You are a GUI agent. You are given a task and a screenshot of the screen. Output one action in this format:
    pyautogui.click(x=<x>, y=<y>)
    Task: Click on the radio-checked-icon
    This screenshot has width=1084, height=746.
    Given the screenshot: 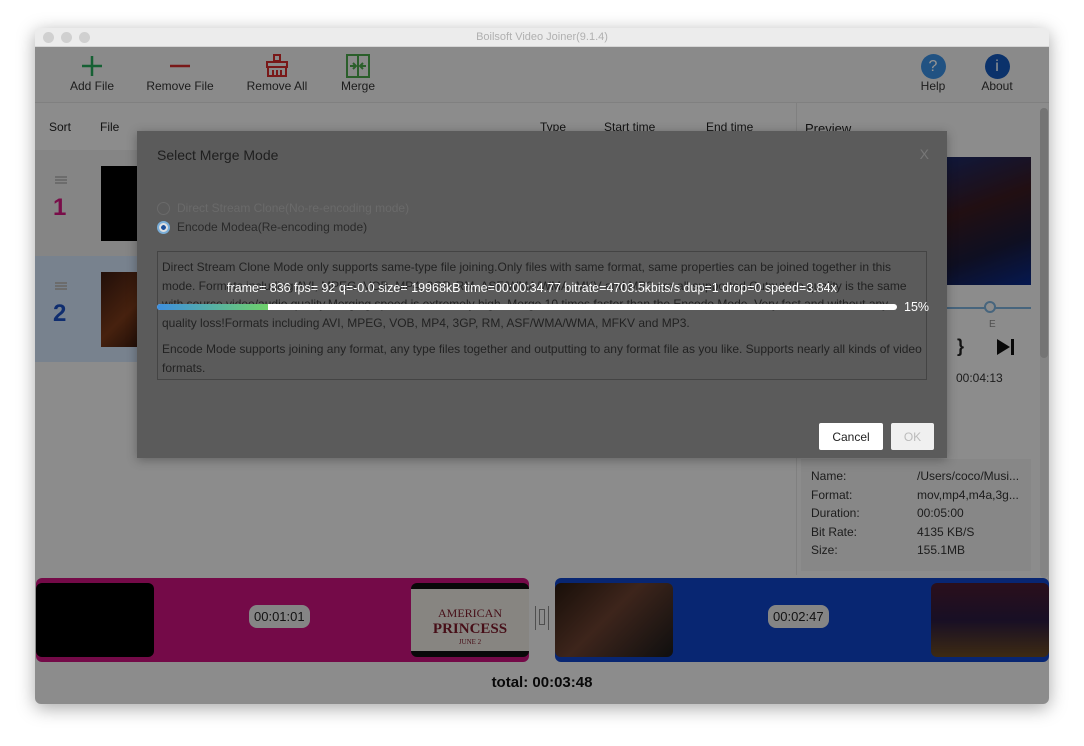 What is the action you would take?
    pyautogui.click(x=163, y=227)
    